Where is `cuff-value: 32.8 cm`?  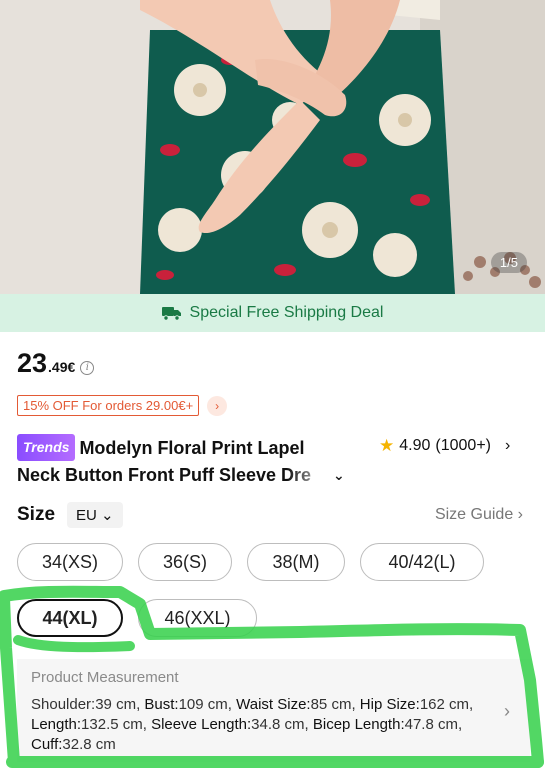 cuff-value: 32.8 cm is located at coordinates (89, 744).